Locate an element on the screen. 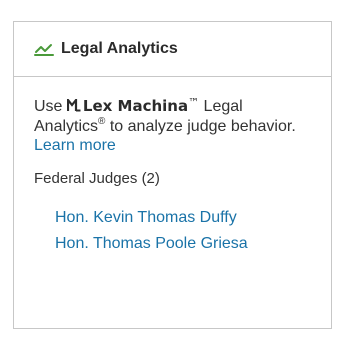 The height and width of the screenshot is (341, 349). chart-line-icon is located at coordinates (44, 49).